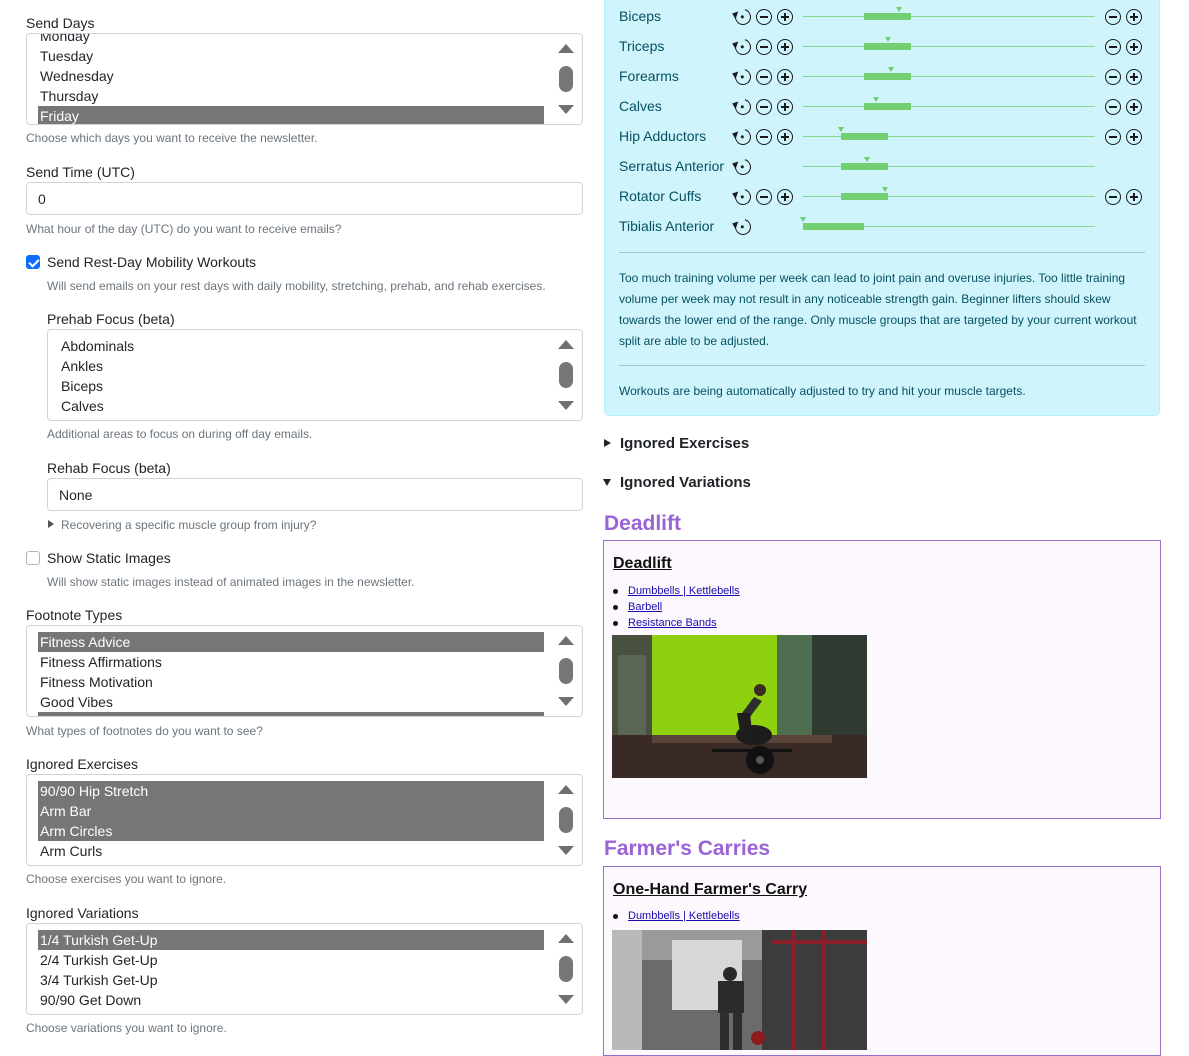 Image resolution: width=1189 pixels, height=1056 pixels. Describe the element at coordinates (33, 558) in the screenshot. I see `static-images-checkbox` at that location.